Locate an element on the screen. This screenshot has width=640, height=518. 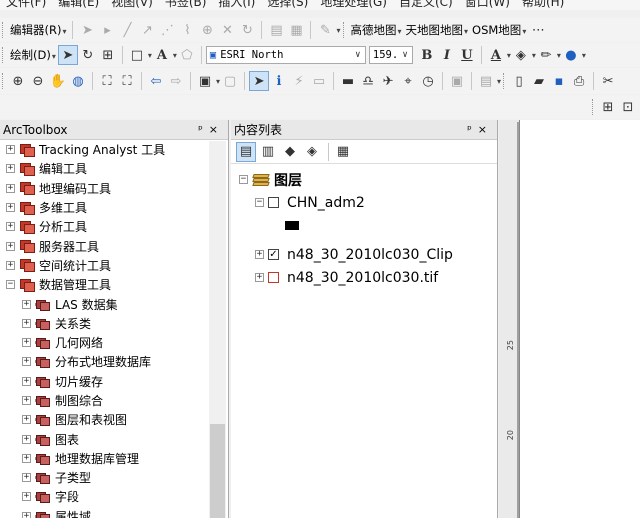
more-icon: ⋯ is located at coordinates (538, 30).